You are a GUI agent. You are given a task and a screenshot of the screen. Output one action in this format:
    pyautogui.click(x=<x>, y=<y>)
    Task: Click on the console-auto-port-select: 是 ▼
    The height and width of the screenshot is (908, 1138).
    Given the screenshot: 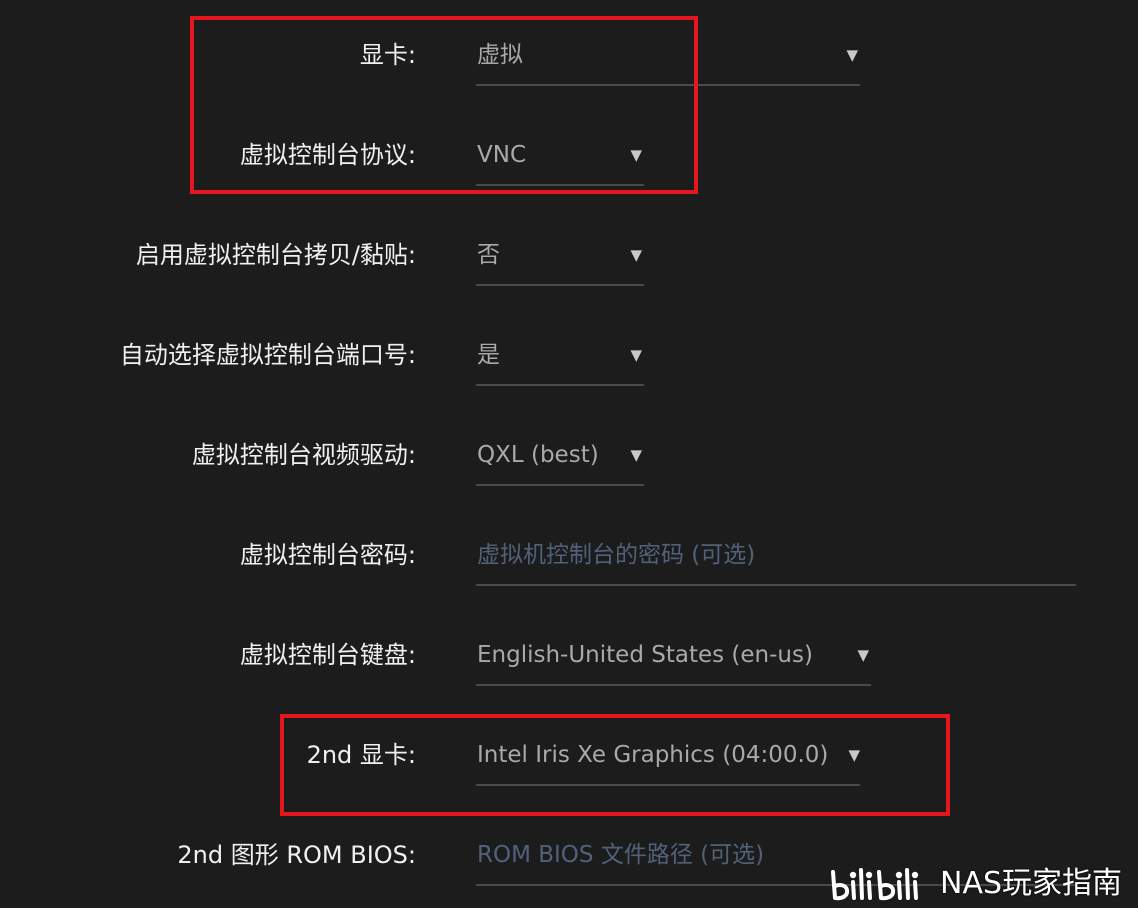 What is the action you would take?
    pyautogui.click(x=560, y=363)
    